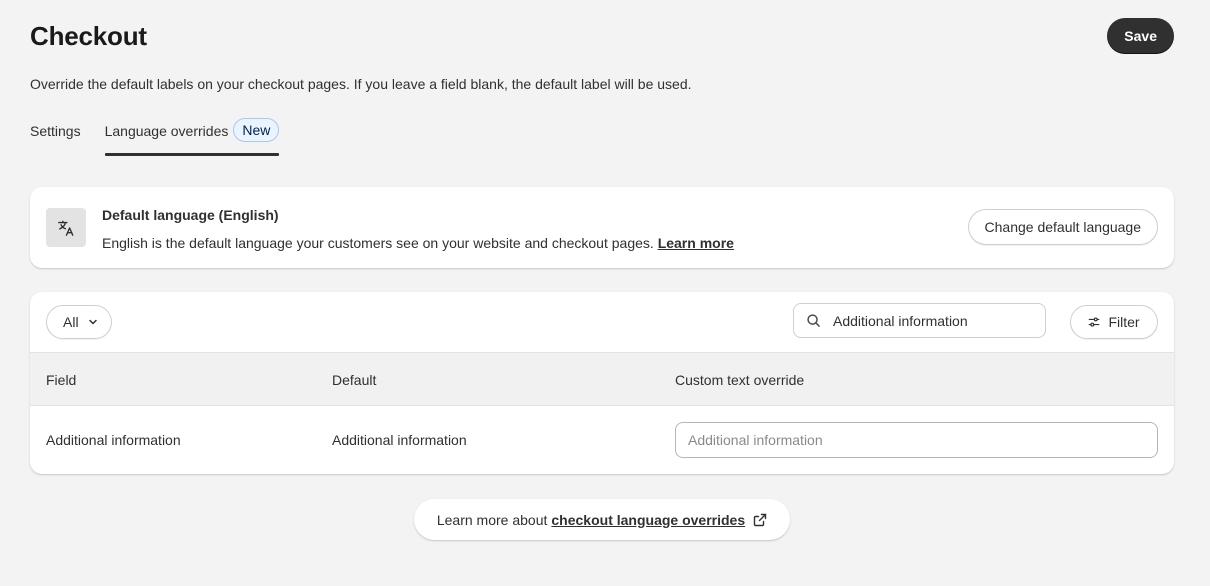  What do you see at coordinates (190, 215) in the screenshot?
I see `default-language-title: Default language (English)` at bounding box center [190, 215].